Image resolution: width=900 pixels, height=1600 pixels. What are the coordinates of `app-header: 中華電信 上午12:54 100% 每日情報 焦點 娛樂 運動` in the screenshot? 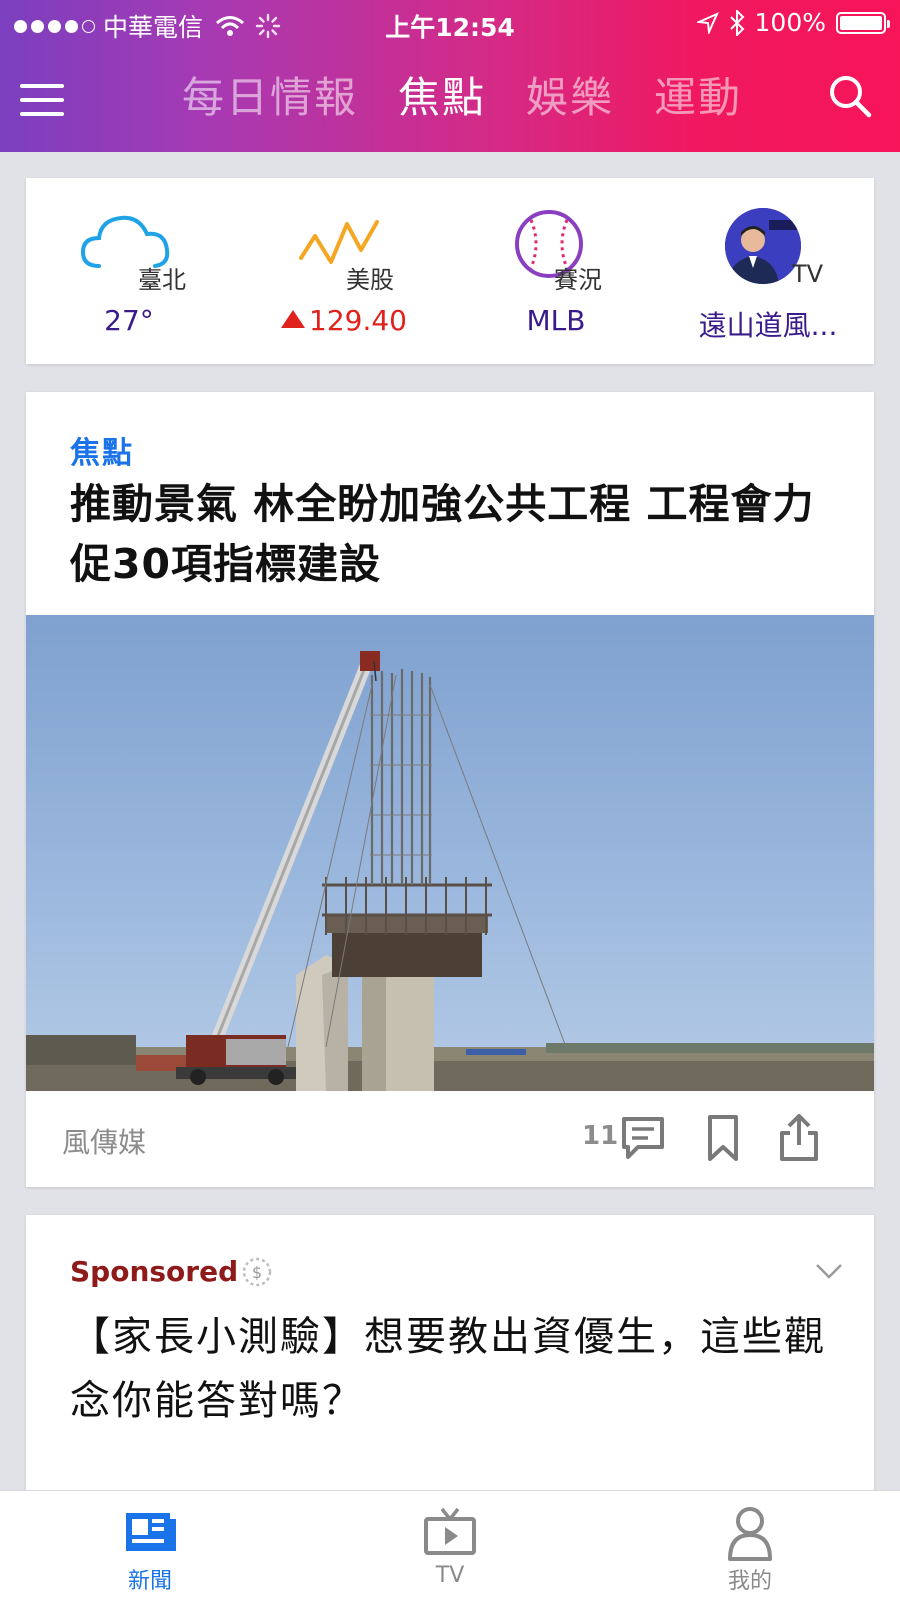 It's located at (450, 76).